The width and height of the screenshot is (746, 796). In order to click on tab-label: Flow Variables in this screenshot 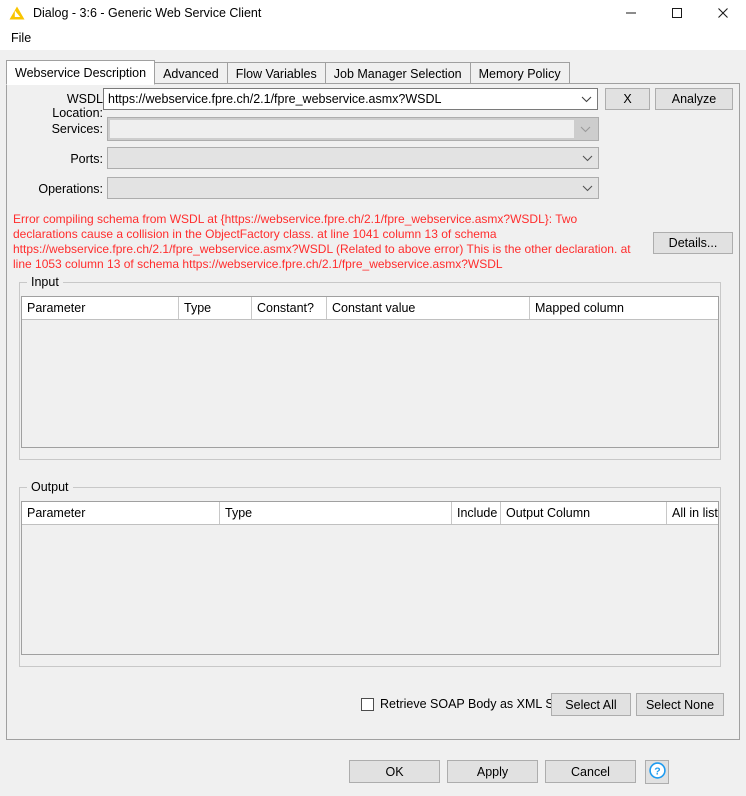, I will do `click(276, 74)`.